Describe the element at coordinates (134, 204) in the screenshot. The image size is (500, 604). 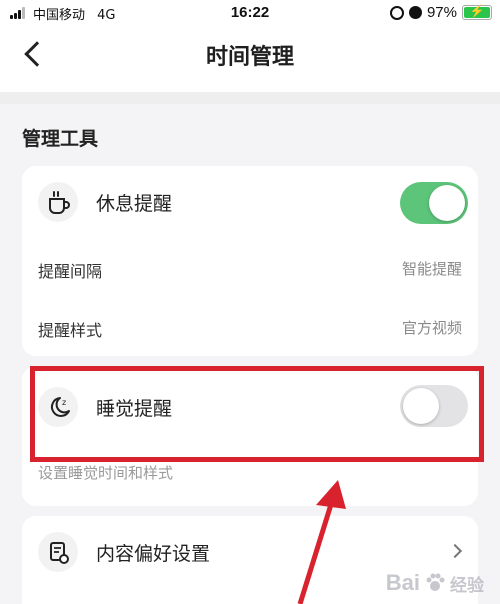
I see `rest-reminder-label: 休息提醒` at that location.